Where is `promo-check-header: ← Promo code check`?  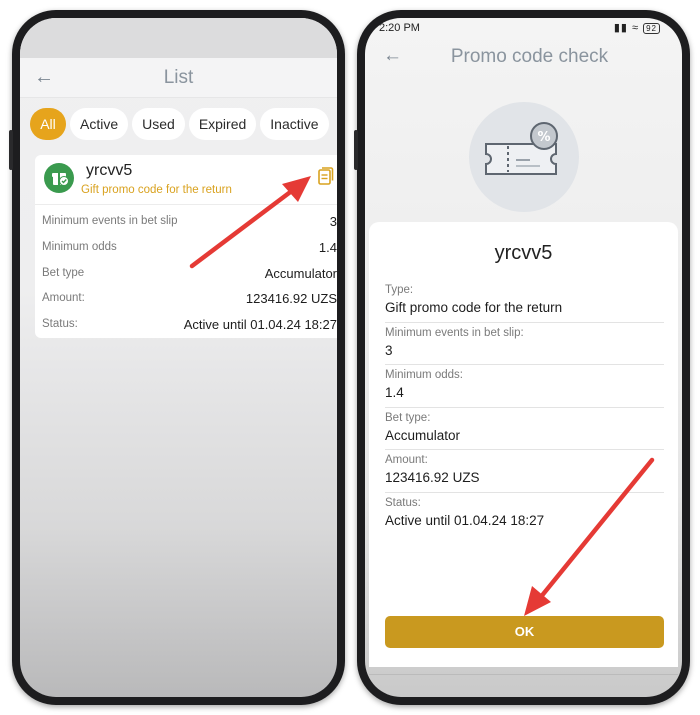
promo-check-header: ← Promo code check is located at coordinates (523, 59).